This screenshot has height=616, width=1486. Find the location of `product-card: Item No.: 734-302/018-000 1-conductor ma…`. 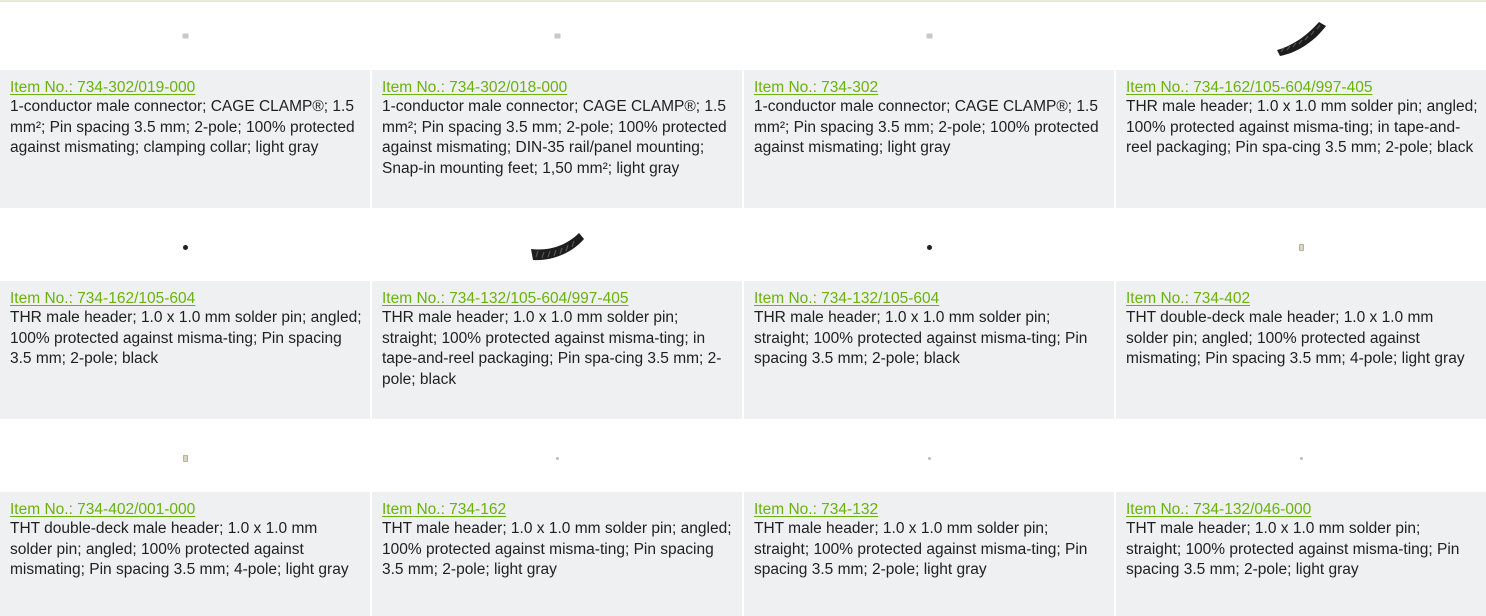

product-card: Item No.: 734-302/018-000 1-conductor ma… is located at coordinates (557, 107).